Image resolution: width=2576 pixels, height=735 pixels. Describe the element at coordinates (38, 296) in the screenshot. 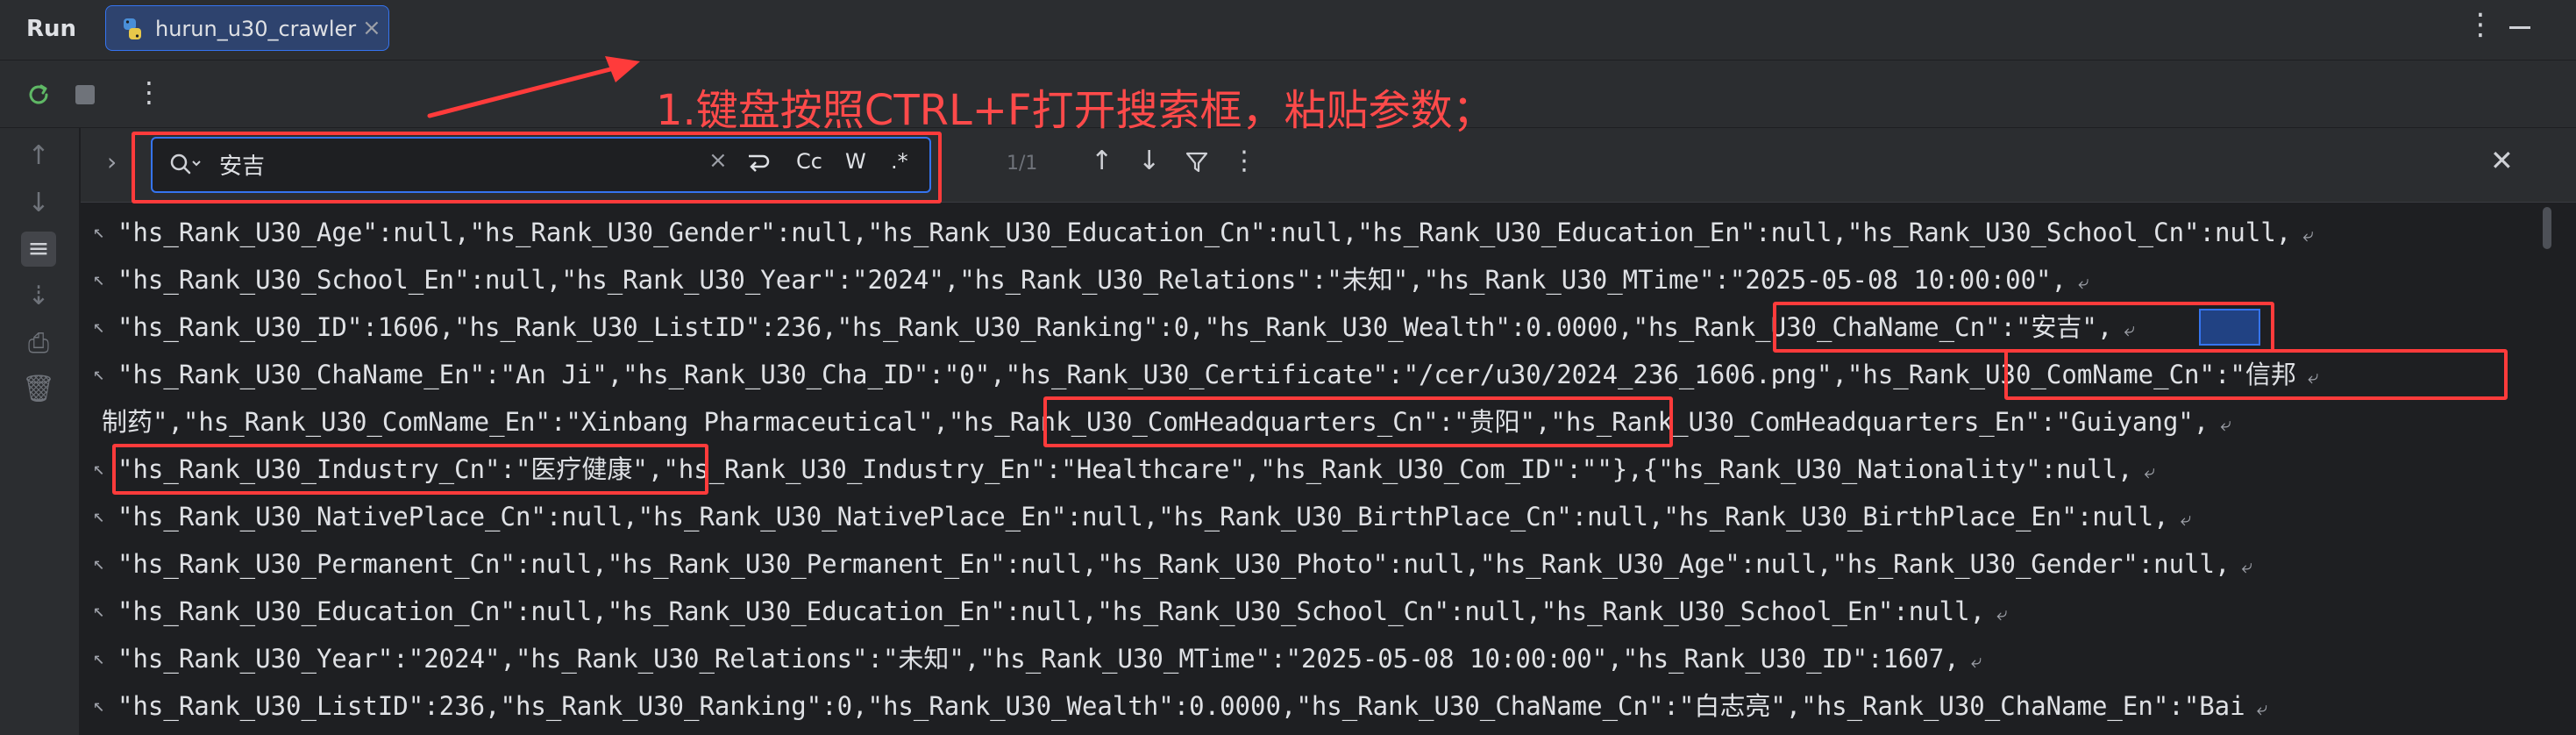

I see `scroll-to-end-icon: ⇣` at that location.